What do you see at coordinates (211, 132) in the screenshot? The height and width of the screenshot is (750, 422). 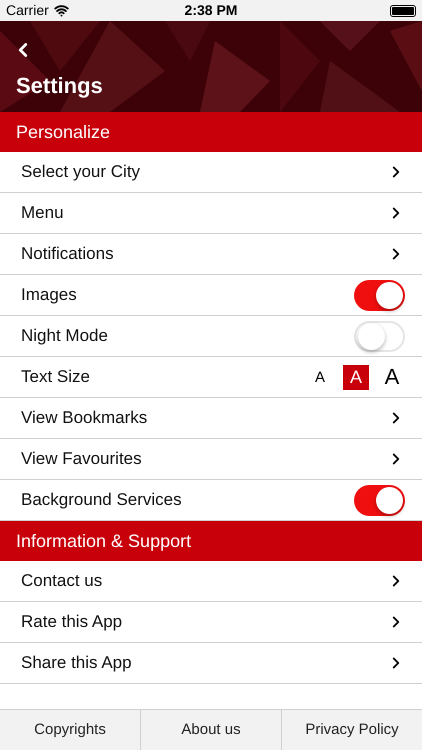 I see `section-header: Personalize` at bounding box center [211, 132].